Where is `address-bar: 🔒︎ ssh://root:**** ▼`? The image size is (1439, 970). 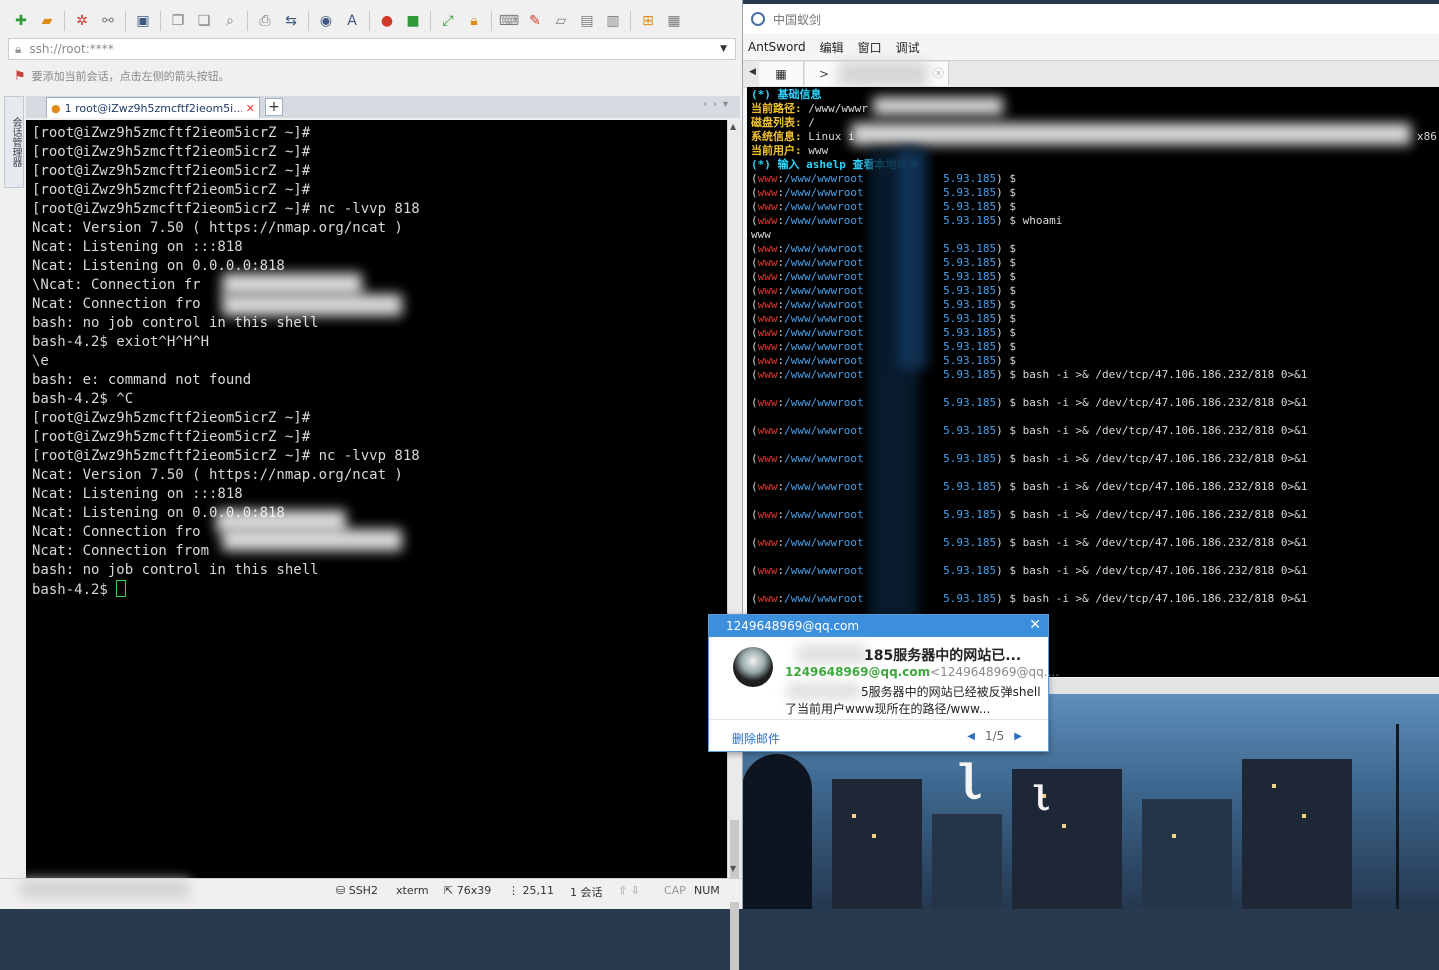 address-bar: 🔒︎ ssh://root:**** ▼ is located at coordinates (372, 49).